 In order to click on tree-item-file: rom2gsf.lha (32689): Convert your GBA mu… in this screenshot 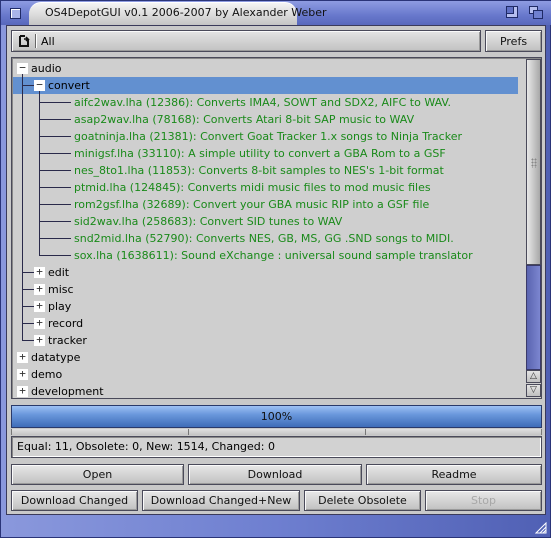, I will do `click(265, 204)`.